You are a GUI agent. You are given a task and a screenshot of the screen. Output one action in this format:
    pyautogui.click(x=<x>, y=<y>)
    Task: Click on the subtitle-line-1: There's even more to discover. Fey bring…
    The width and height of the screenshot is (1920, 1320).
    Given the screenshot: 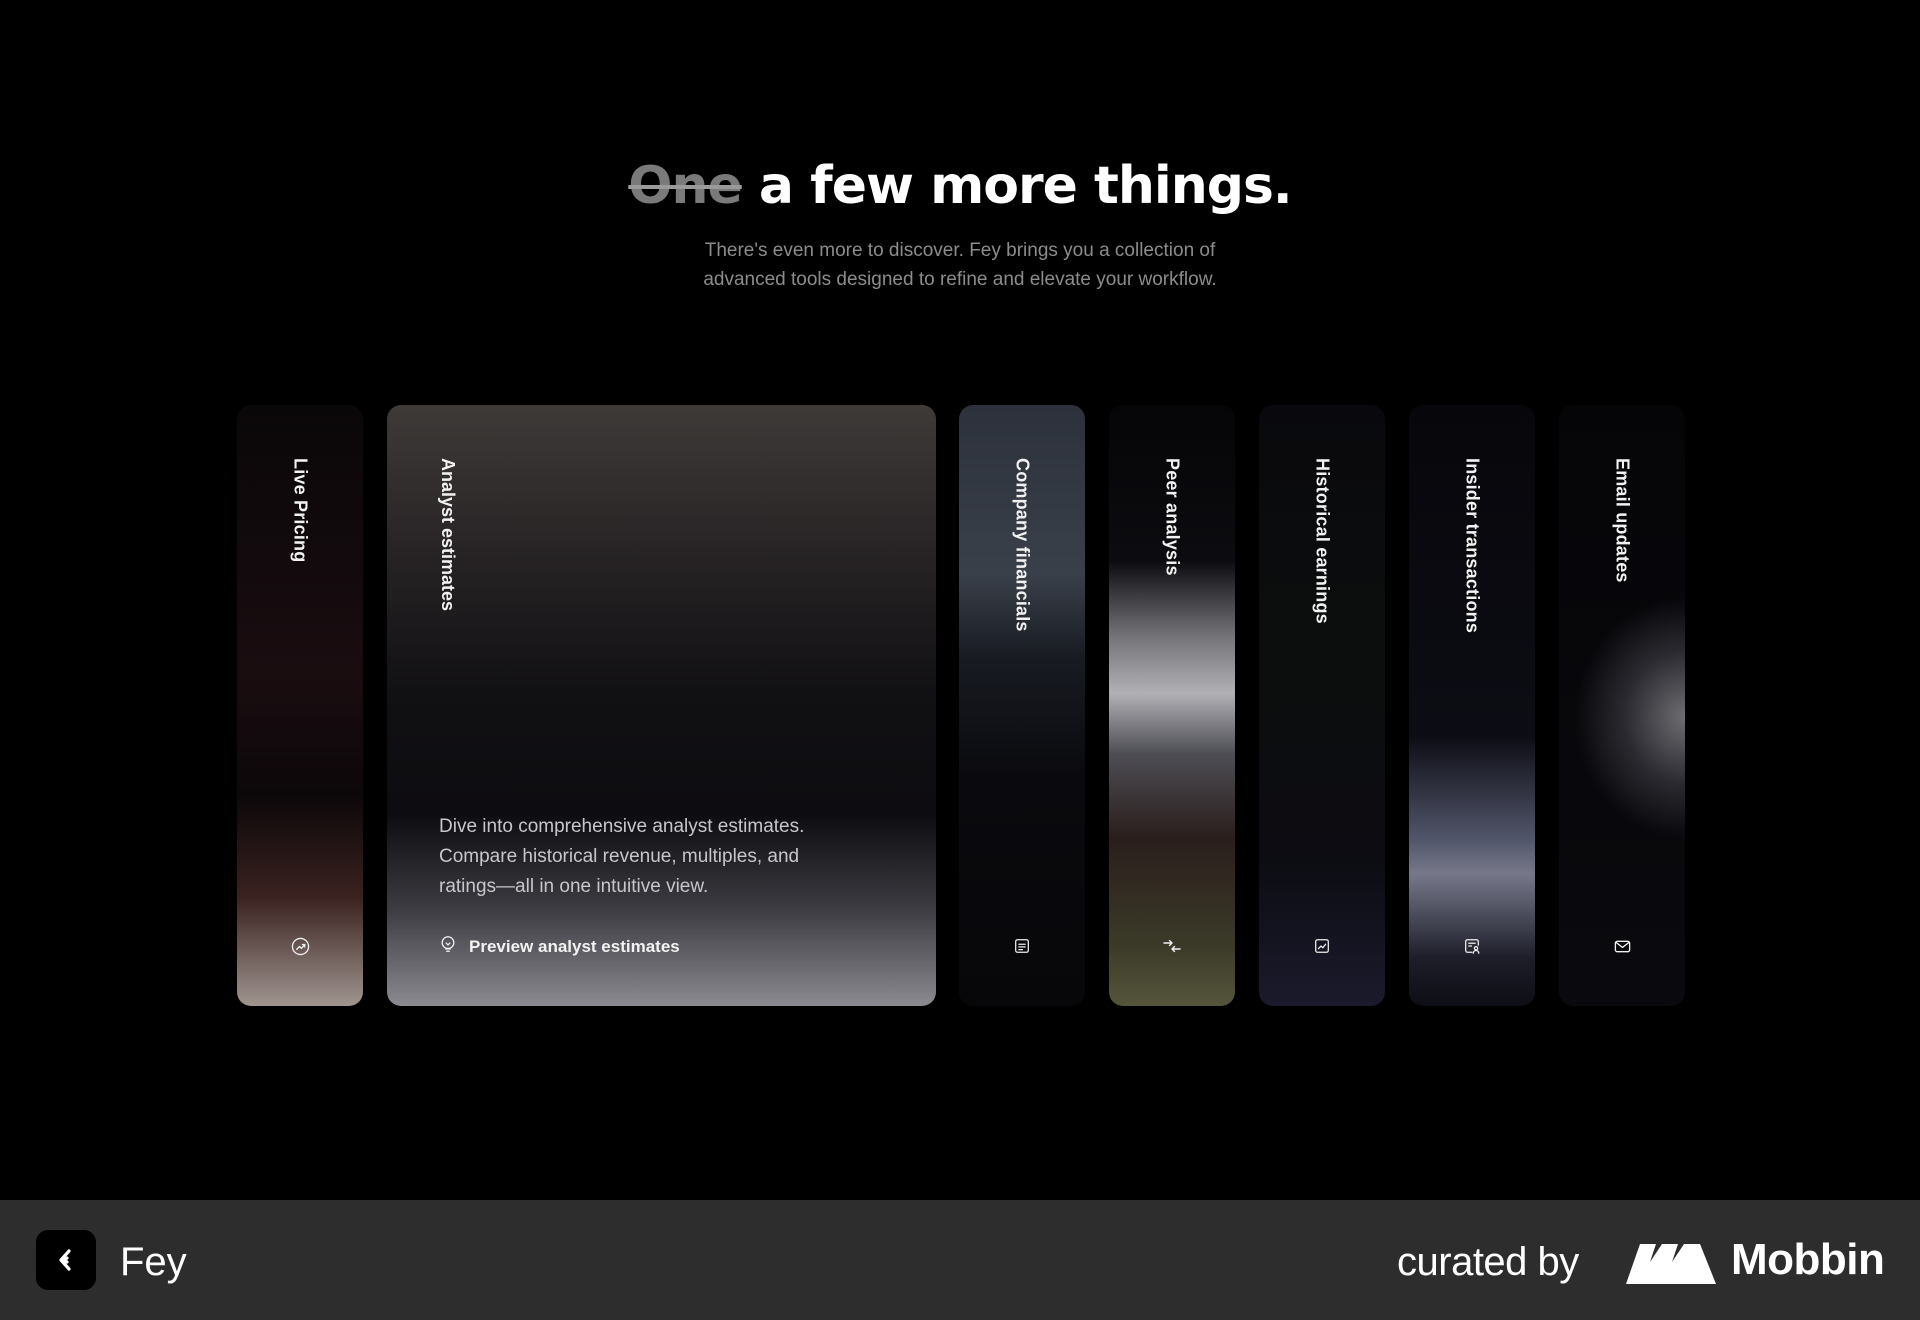 What is the action you would take?
    pyautogui.click(x=960, y=250)
    